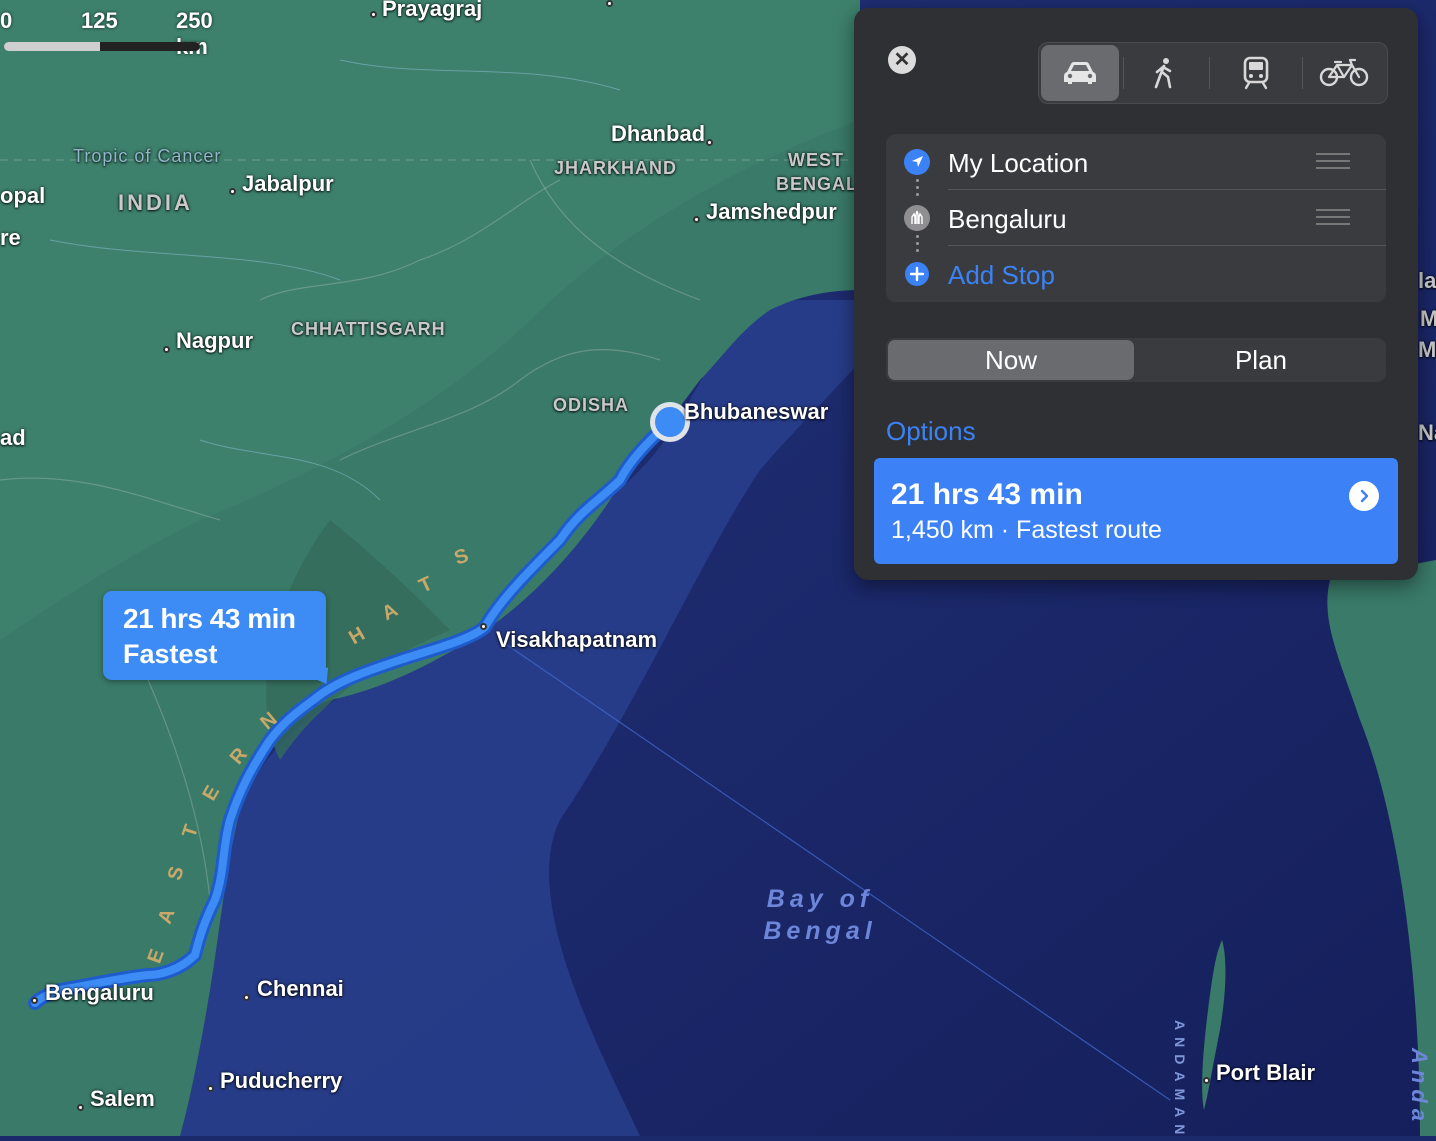 The width and height of the screenshot is (1436, 1141). What do you see at coordinates (99, 993) in the screenshot?
I see `city-label-bengaluru: Bengaluru` at bounding box center [99, 993].